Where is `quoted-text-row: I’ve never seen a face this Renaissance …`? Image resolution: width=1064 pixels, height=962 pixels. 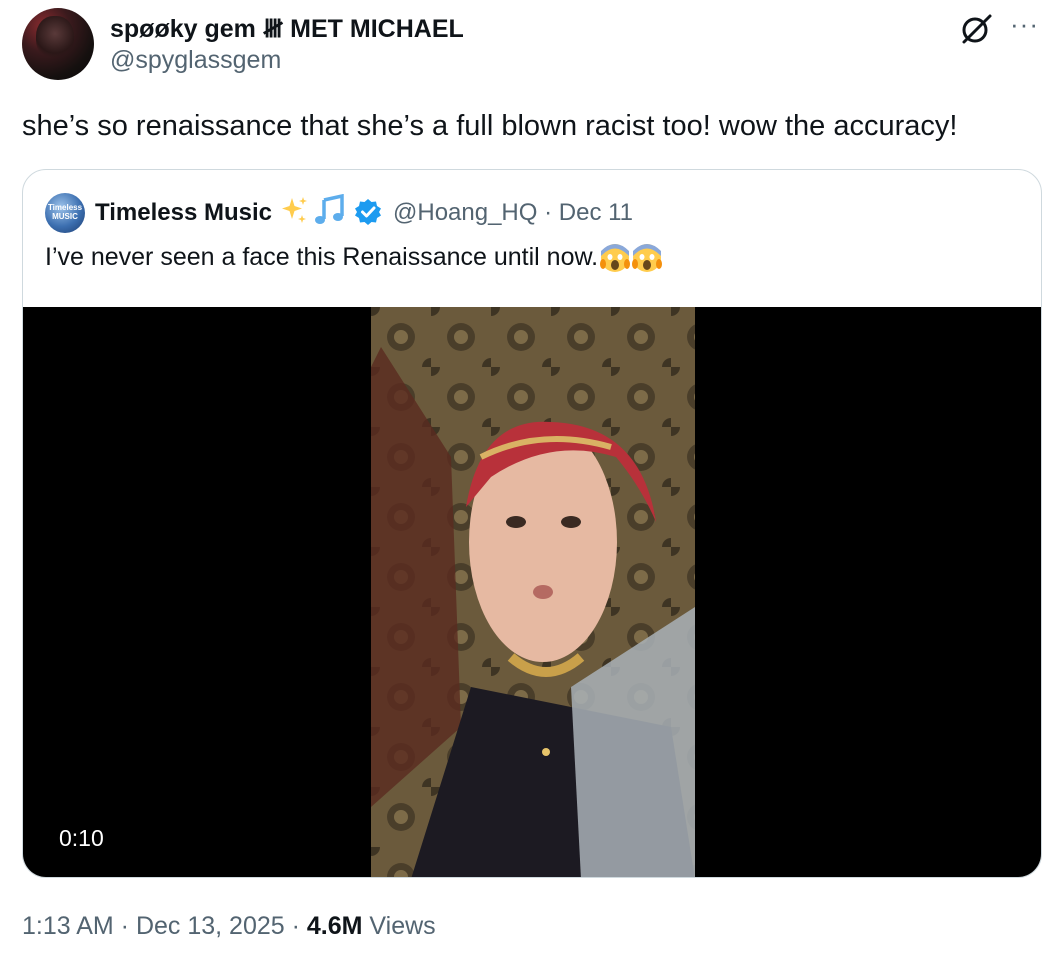 quoted-text-row: I’ve never seen a face this Renaissance … is located at coordinates (354, 258).